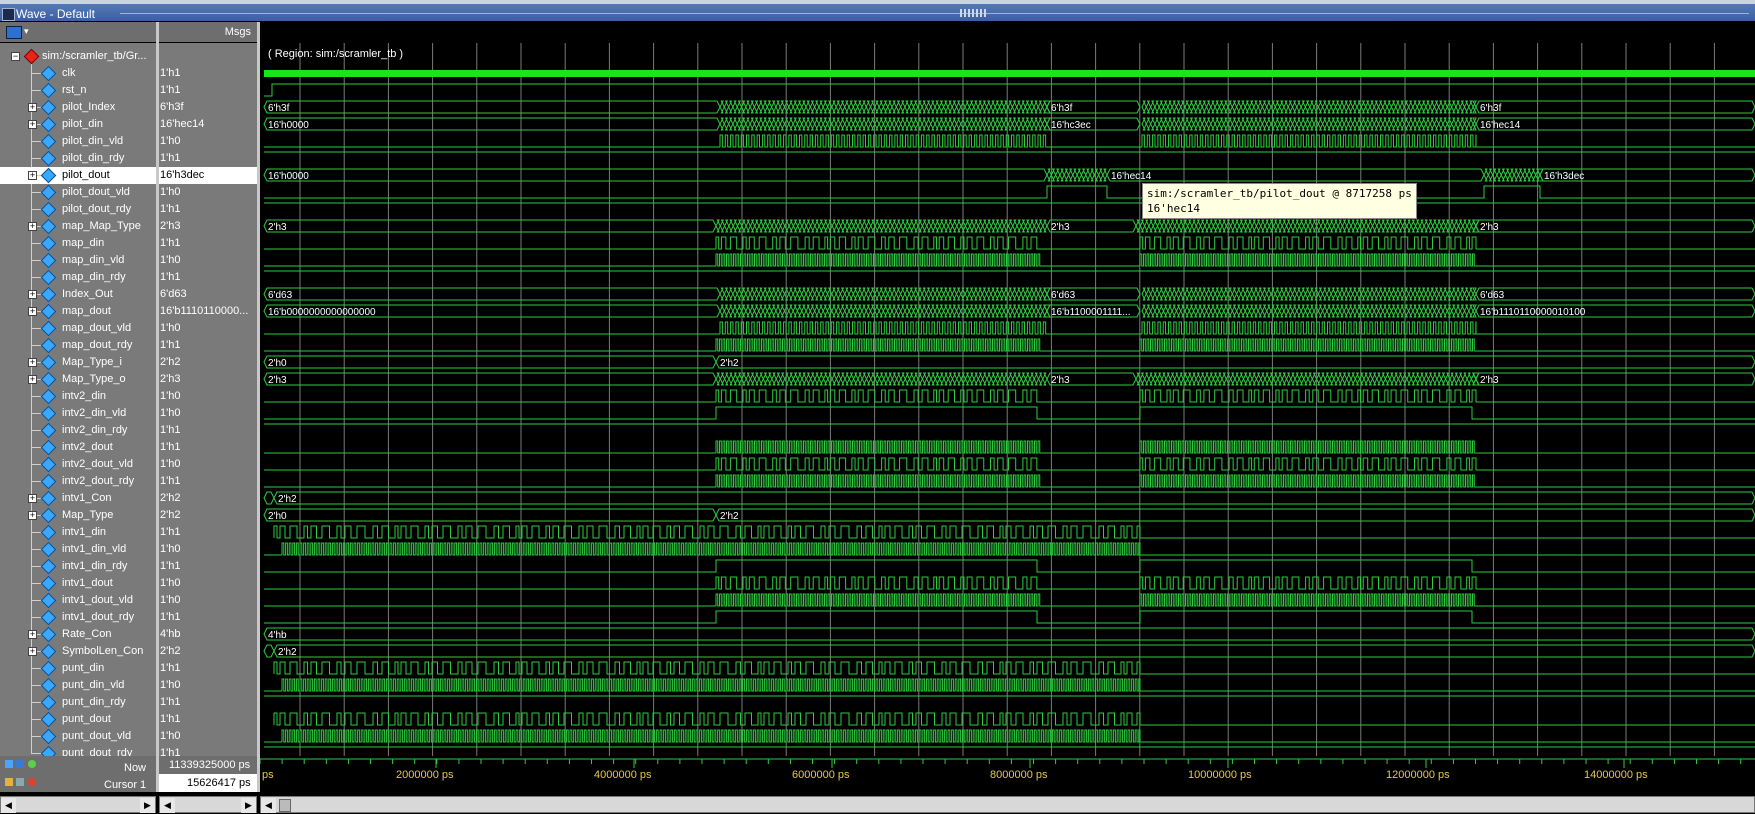  What do you see at coordinates (78, 719) in the screenshot?
I see `signal-row-39: punt_dout` at bounding box center [78, 719].